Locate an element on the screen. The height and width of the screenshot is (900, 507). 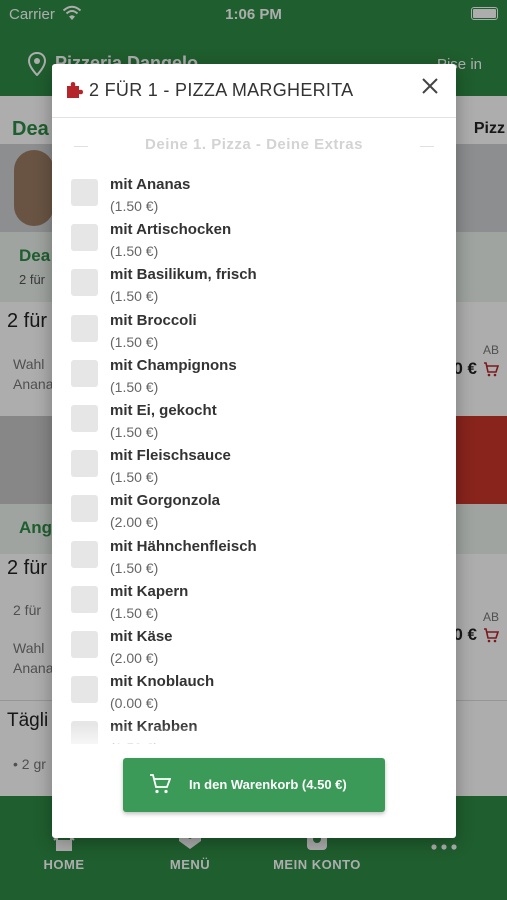
extra-option: mit Gorgonzola (2.00 €) is located at coordinates (254, 512).